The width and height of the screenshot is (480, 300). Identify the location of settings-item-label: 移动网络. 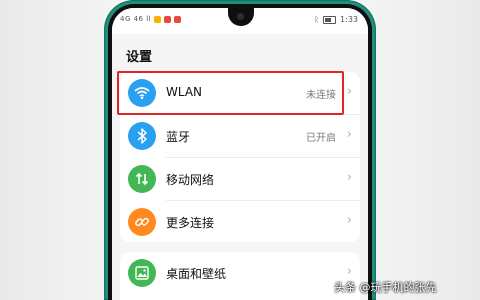
(190, 180).